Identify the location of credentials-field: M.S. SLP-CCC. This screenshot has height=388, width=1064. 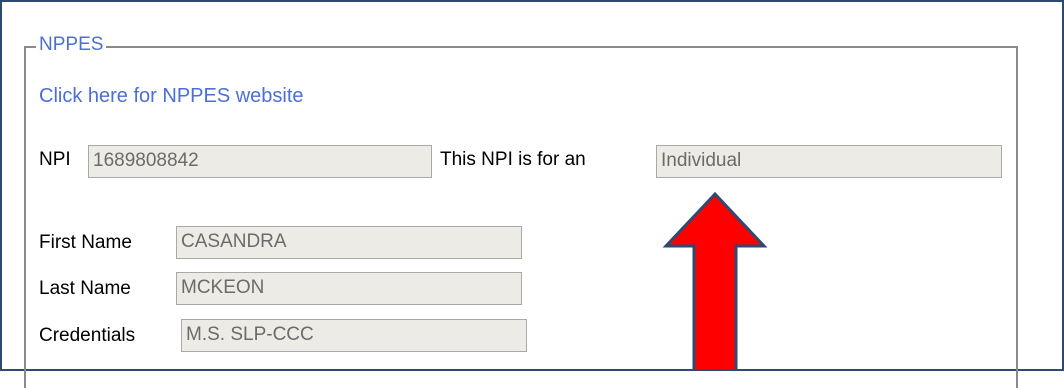
(354, 335).